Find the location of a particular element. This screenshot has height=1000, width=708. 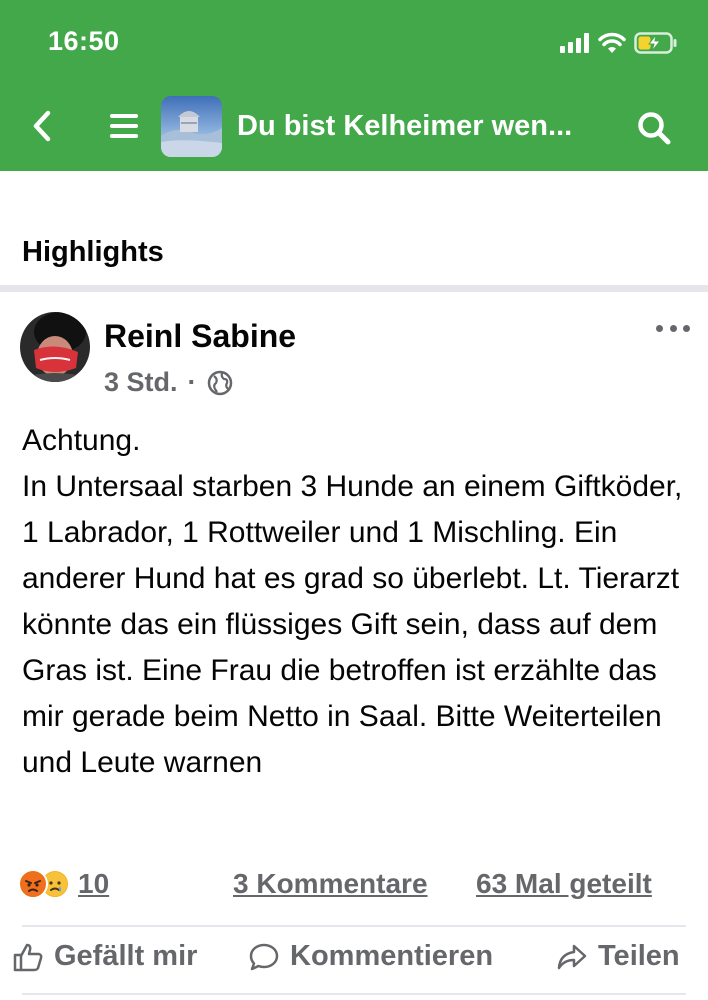

shares-count: 63 Mal geteilt is located at coordinates (564, 884).